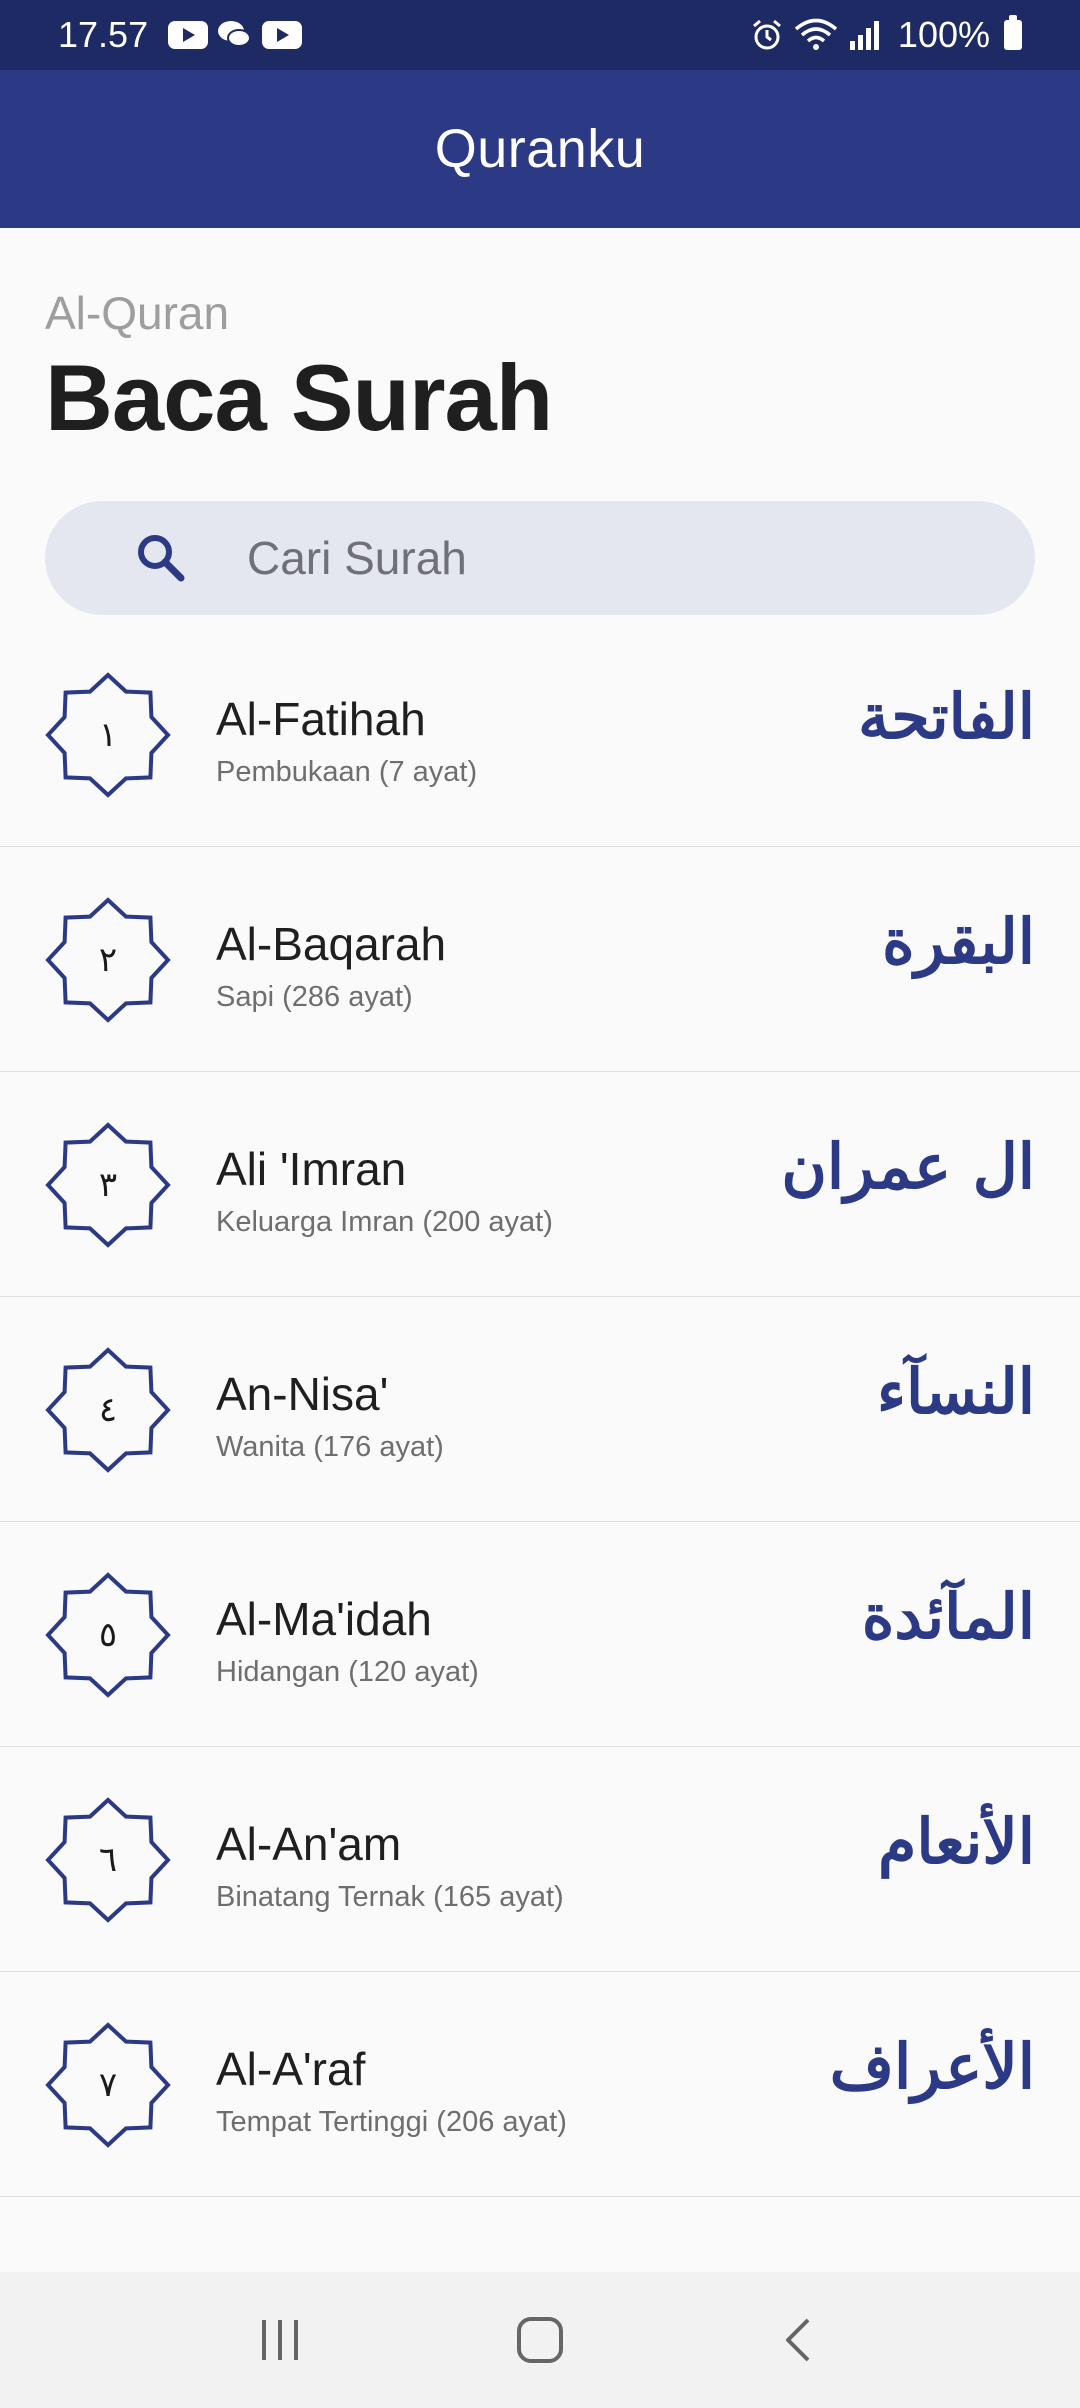 This screenshot has height=2408, width=1080. I want to click on surah-number: ١, so click(108, 735).